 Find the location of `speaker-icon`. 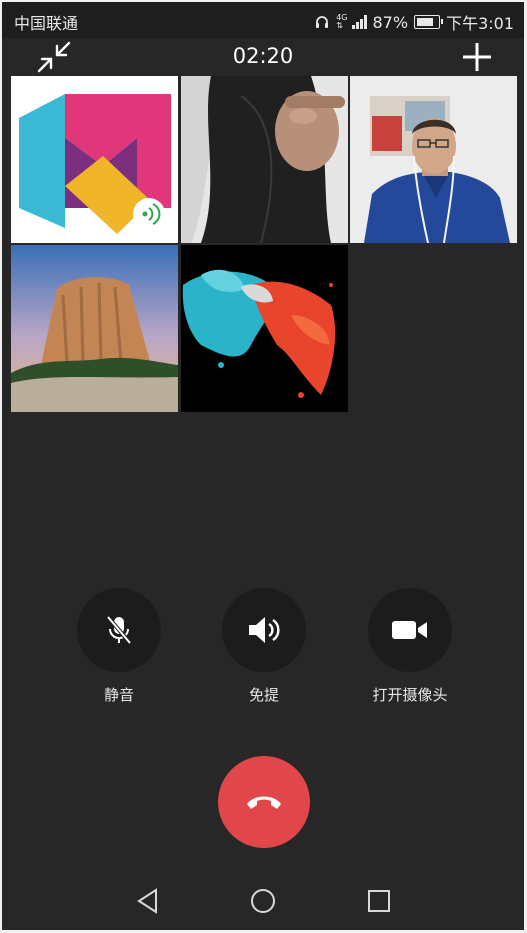

speaker-icon is located at coordinates (264, 630).